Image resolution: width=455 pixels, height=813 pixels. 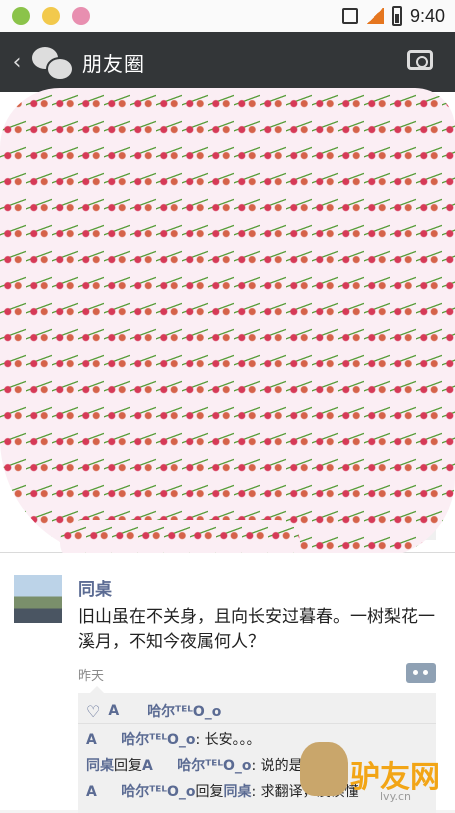 What do you see at coordinates (427, 15) in the screenshot?
I see `clock: 9:40` at bounding box center [427, 15].